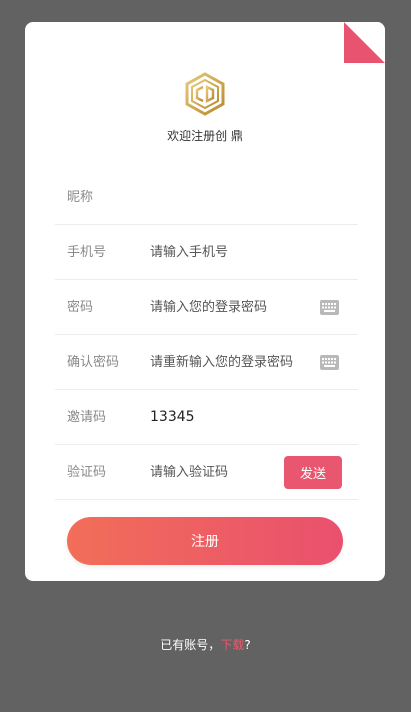 The width and height of the screenshot is (411, 712). I want to click on footer-login-prompt: 已有账号，下载?, so click(205, 644).